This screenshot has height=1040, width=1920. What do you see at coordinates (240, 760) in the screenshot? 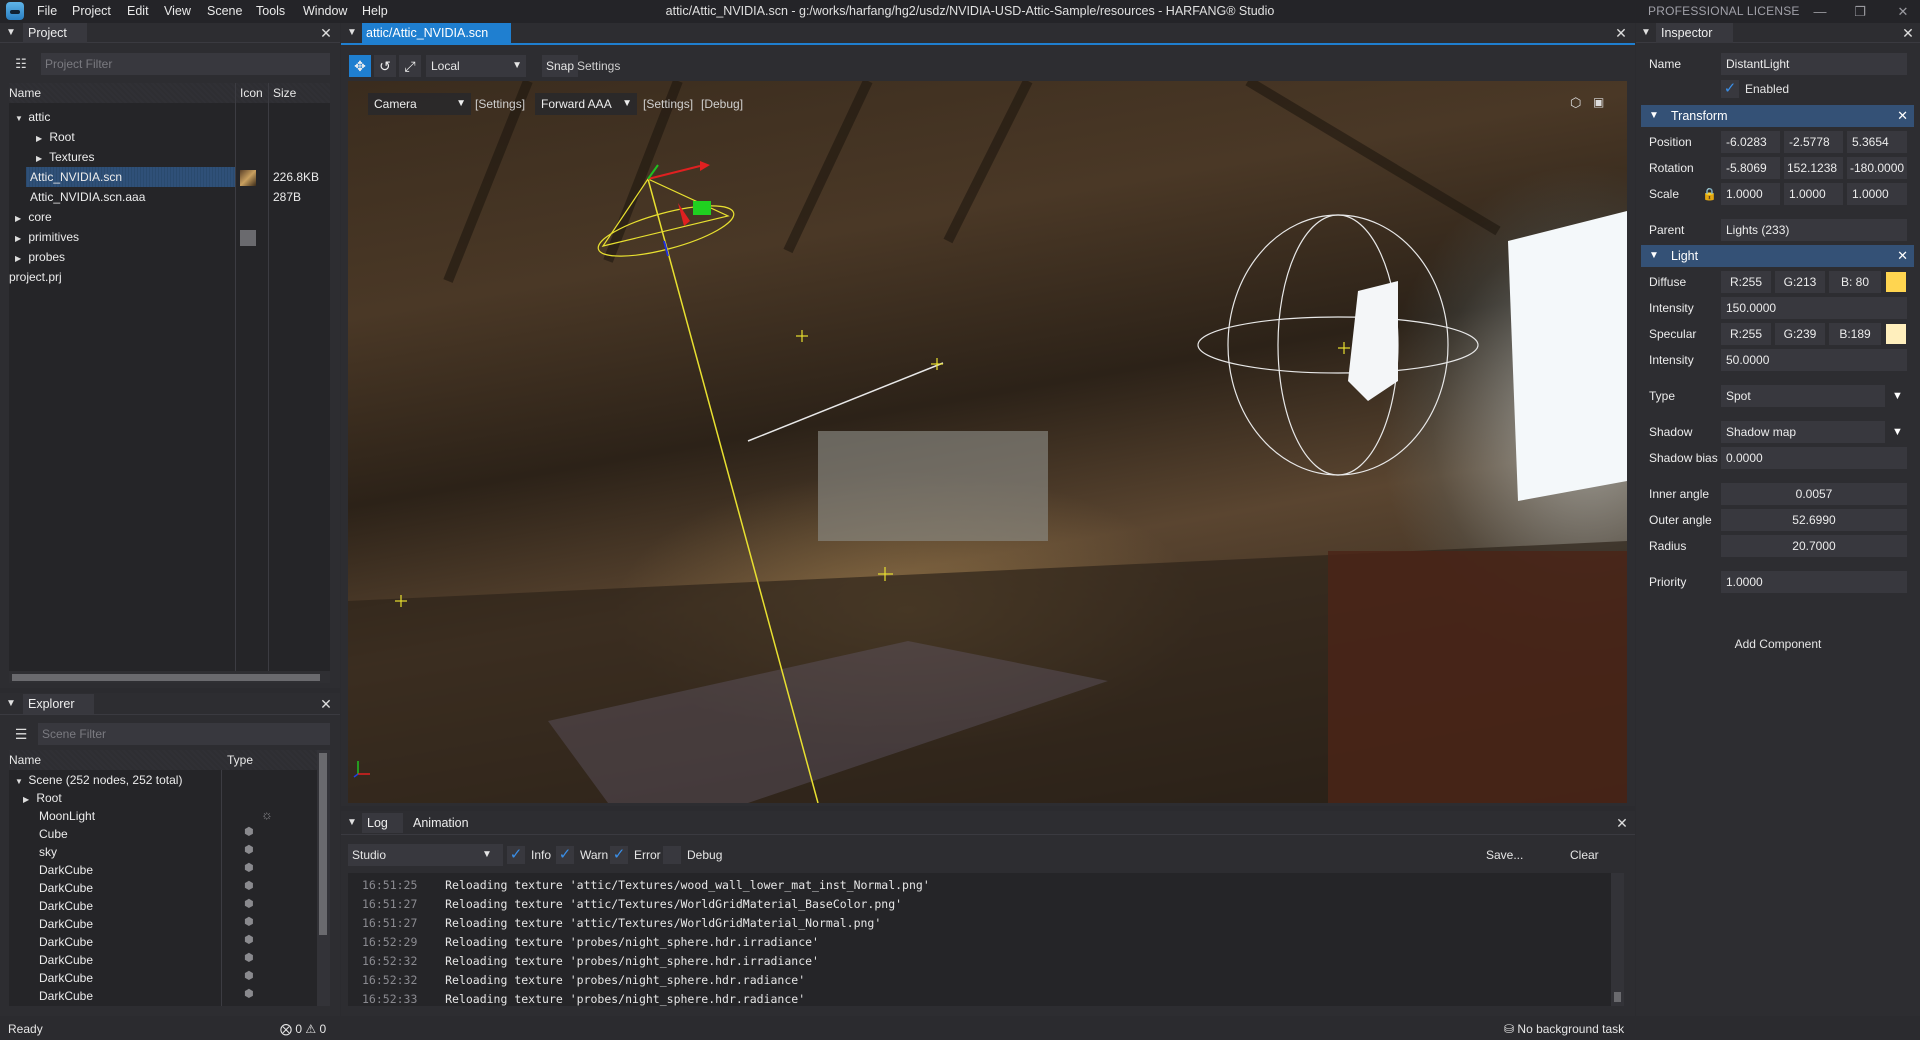
I see `column-type: Type` at bounding box center [240, 760].